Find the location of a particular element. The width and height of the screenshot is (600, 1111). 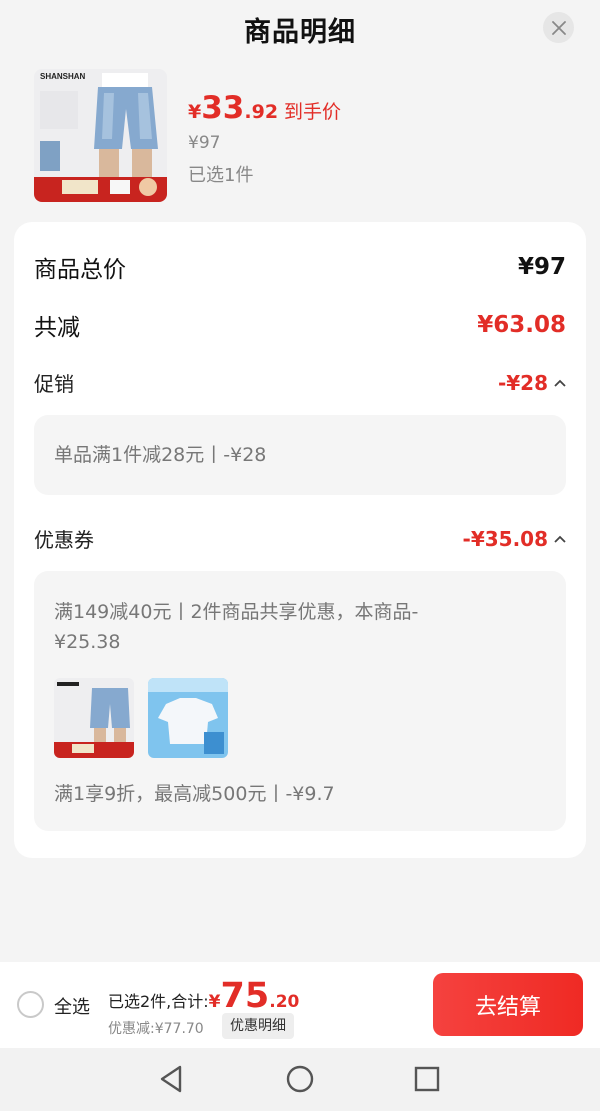

coupon-detail-2: 满1享9折，最高减500元丨-¥9.7 is located at coordinates (194, 794).